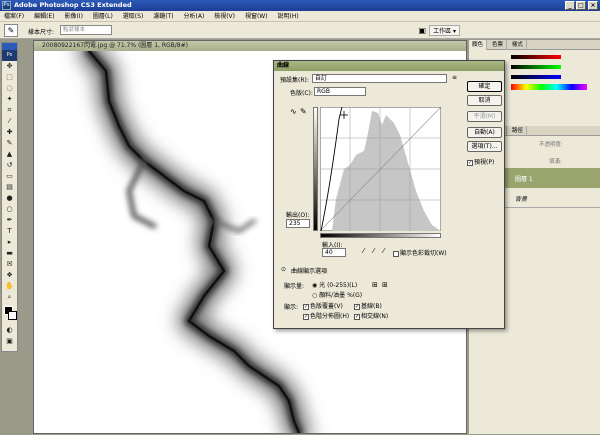  What do you see at coordinates (330, 316) in the screenshot?
I see `histogram-label: 色階分佈圖(H)` at bounding box center [330, 316].